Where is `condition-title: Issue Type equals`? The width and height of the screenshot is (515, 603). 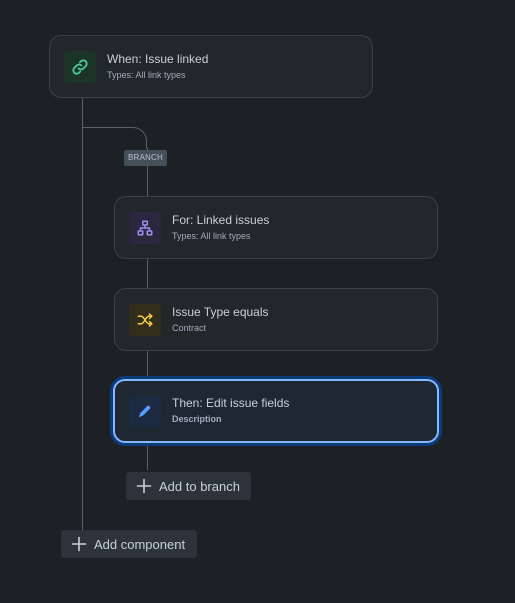
condition-title: Issue Type equals is located at coordinates (220, 311).